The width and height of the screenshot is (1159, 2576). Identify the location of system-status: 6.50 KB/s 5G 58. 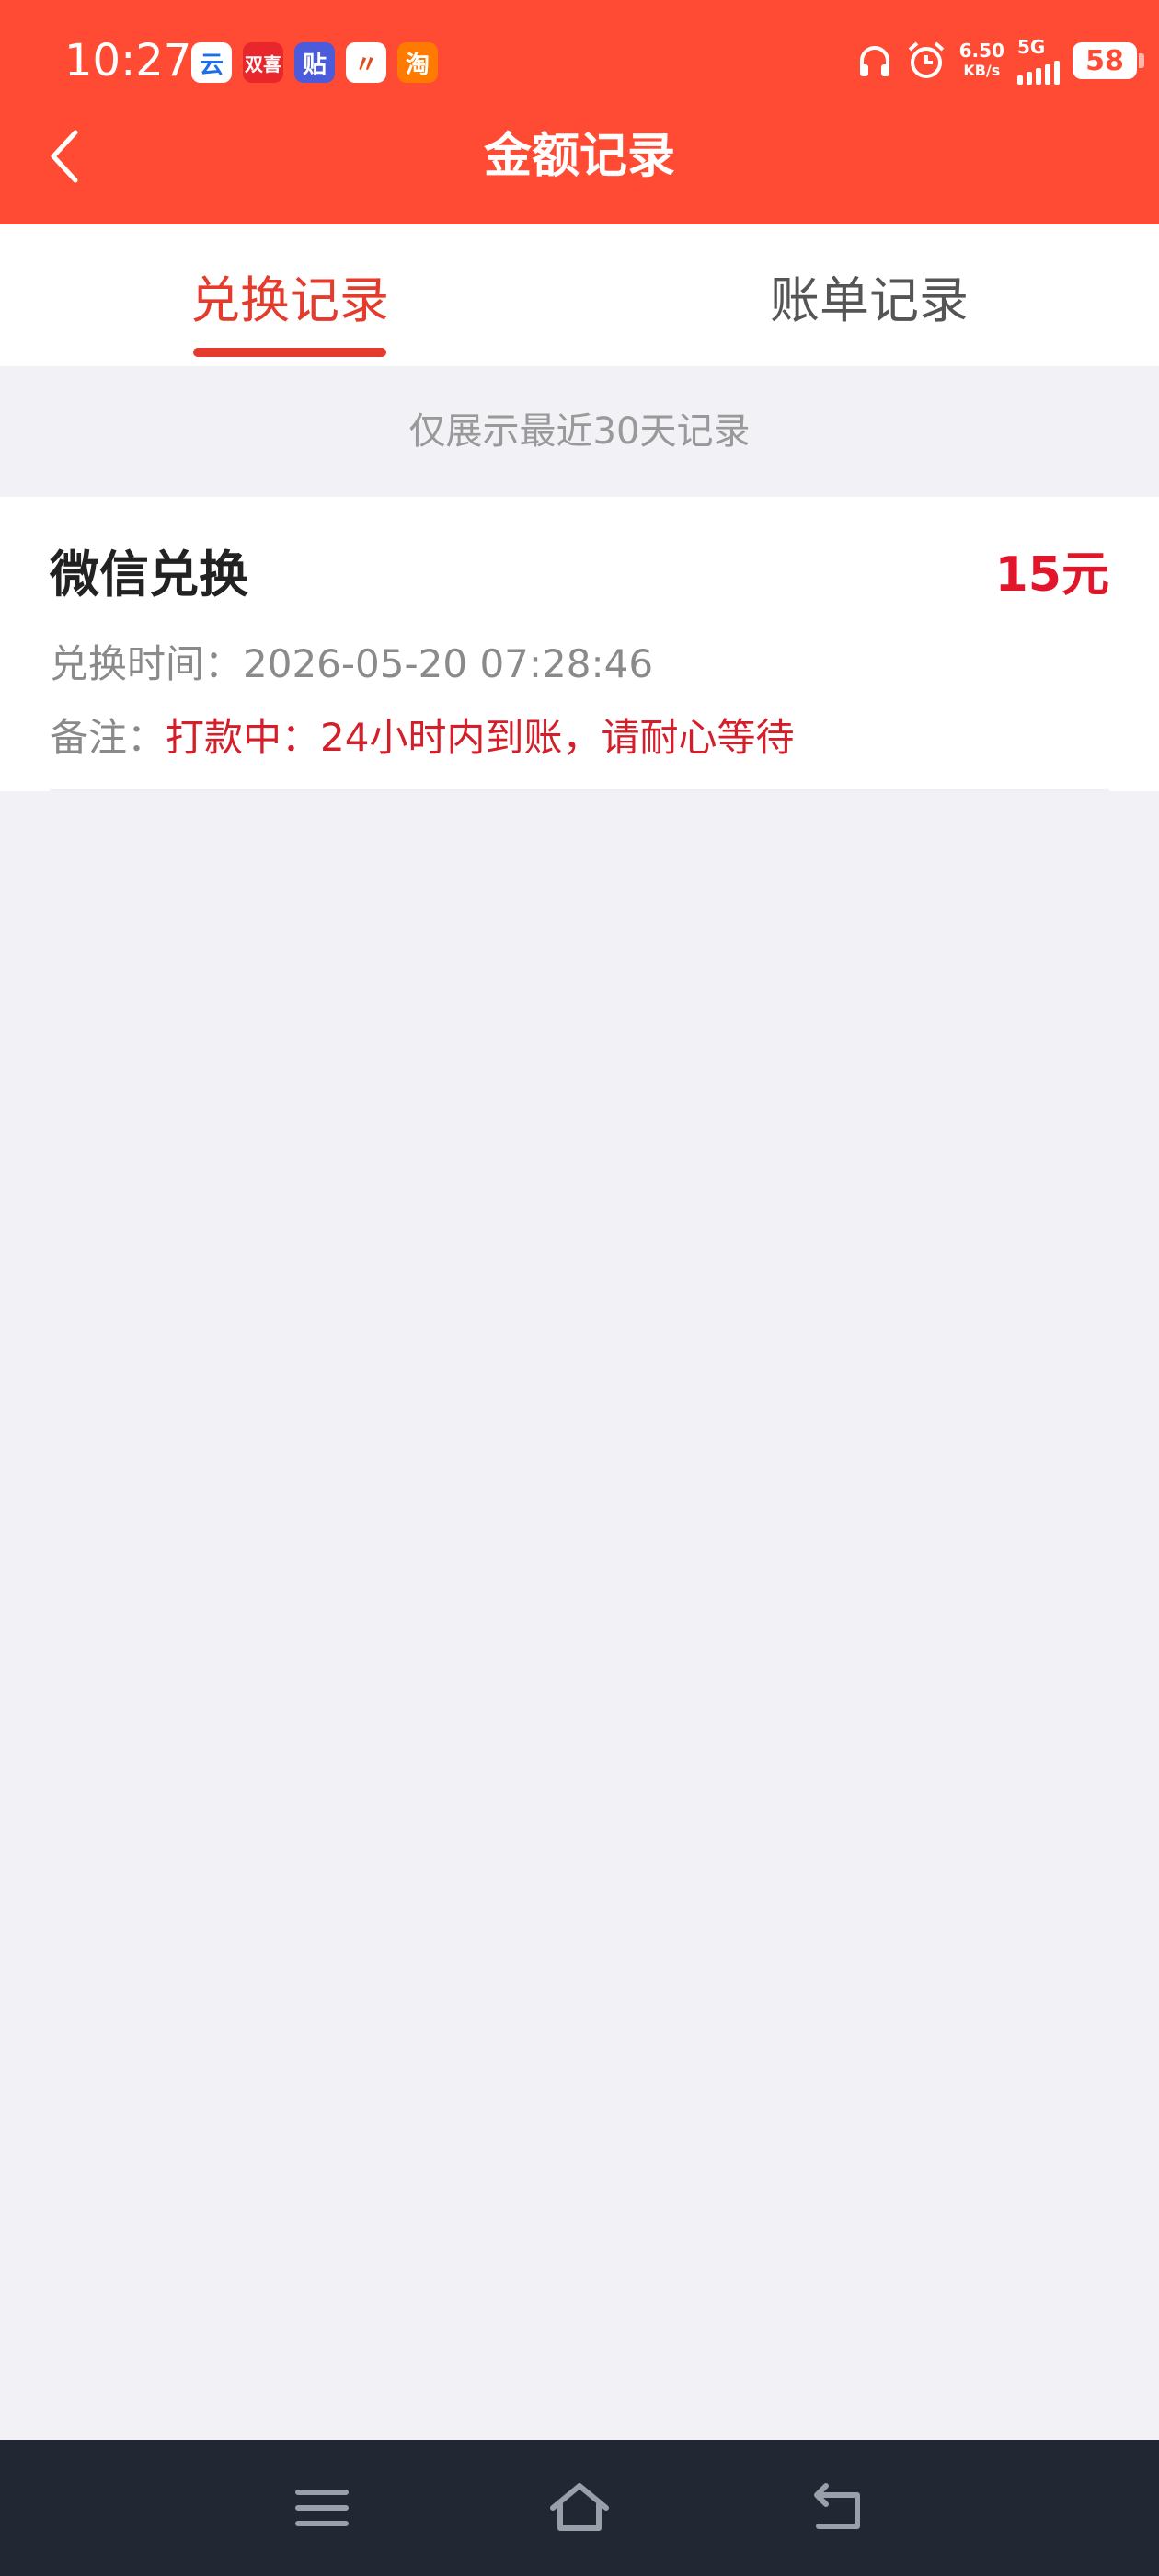
(1000, 61).